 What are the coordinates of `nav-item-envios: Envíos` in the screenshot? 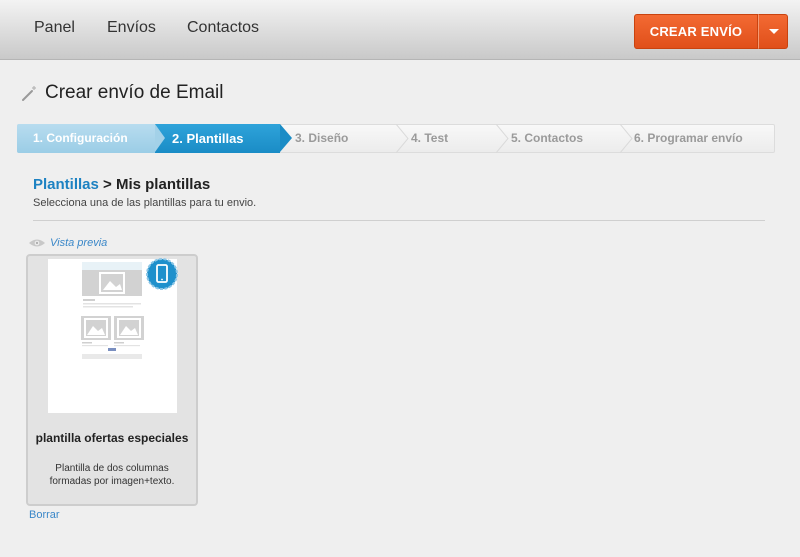 It's located at (131, 28).